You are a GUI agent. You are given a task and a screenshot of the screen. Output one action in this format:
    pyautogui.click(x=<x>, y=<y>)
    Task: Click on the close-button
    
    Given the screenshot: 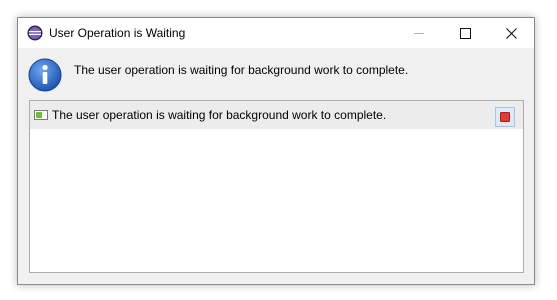 What is the action you would take?
    pyautogui.click(x=511, y=33)
    